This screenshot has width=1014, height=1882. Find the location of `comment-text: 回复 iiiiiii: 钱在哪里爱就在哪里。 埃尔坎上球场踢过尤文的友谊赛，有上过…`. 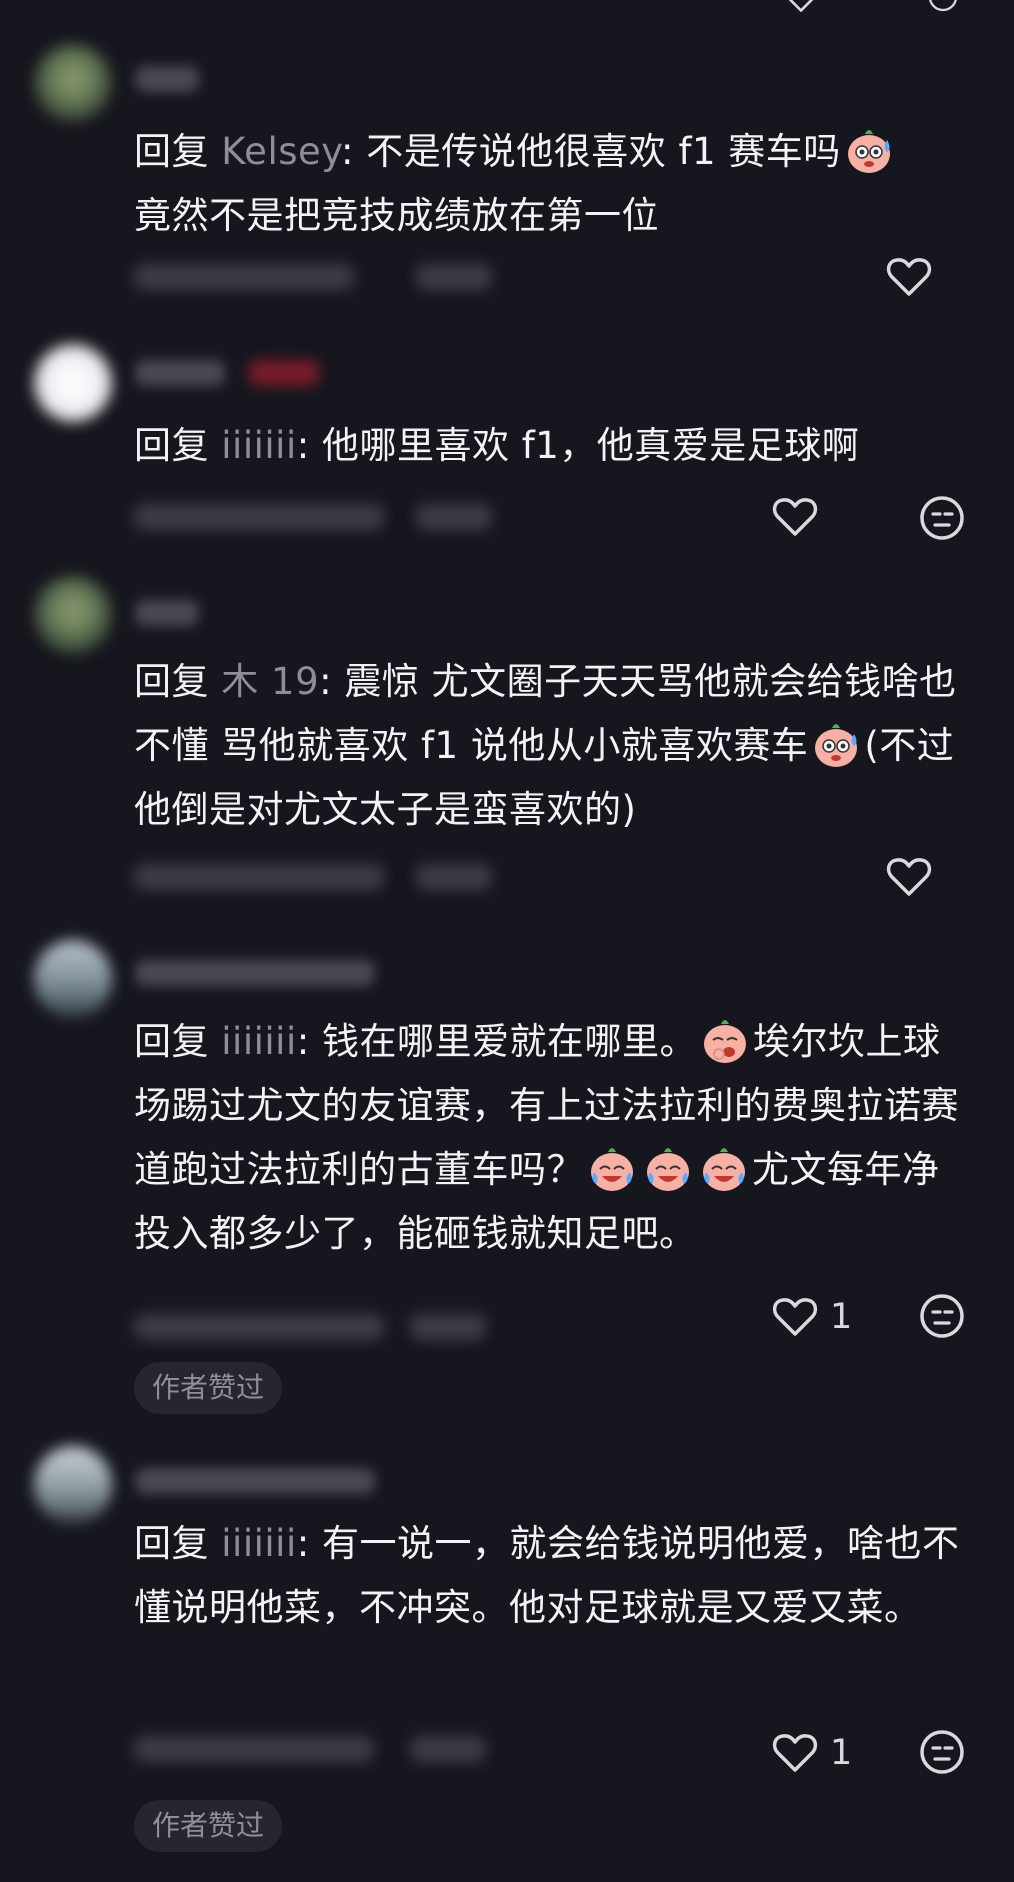

comment-text: 回复 iiiiiii: 钱在哪里爱就在哪里。 埃尔坎上球场踢过尤文的友谊赛，有上过… is located at coordinates (554, 1138).